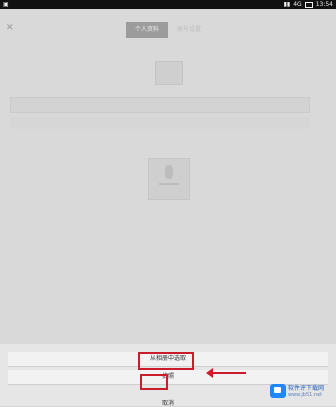 This screenshot has width=336, height=407. What do you see at coordinates (189, 30) in the screenshot?
I see `tab-account-settings: 账号设置` at bounding box center [189, 30].